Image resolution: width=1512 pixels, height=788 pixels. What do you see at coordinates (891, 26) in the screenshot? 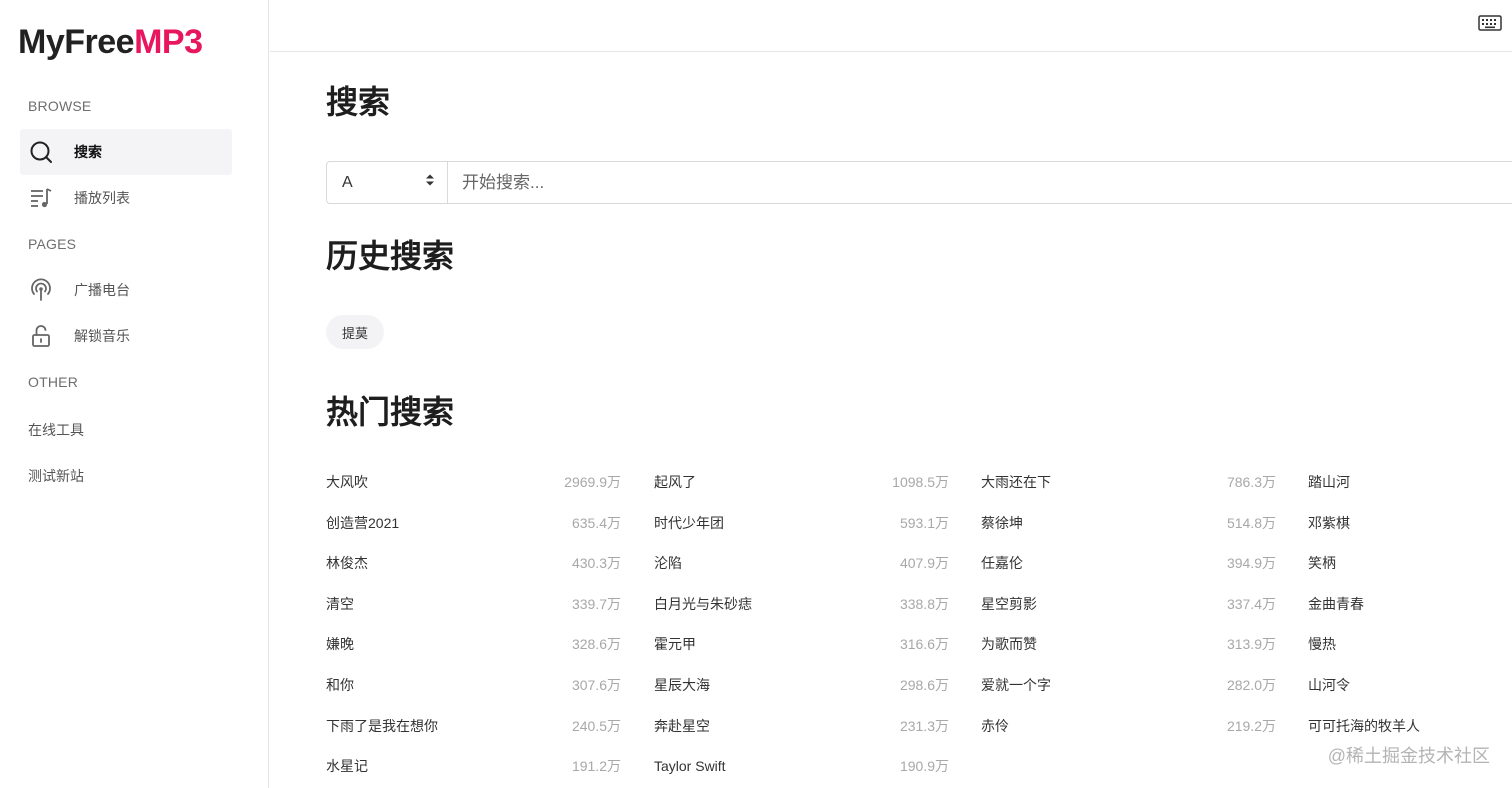
I see `top-bar` at bounding box center [891, 26].